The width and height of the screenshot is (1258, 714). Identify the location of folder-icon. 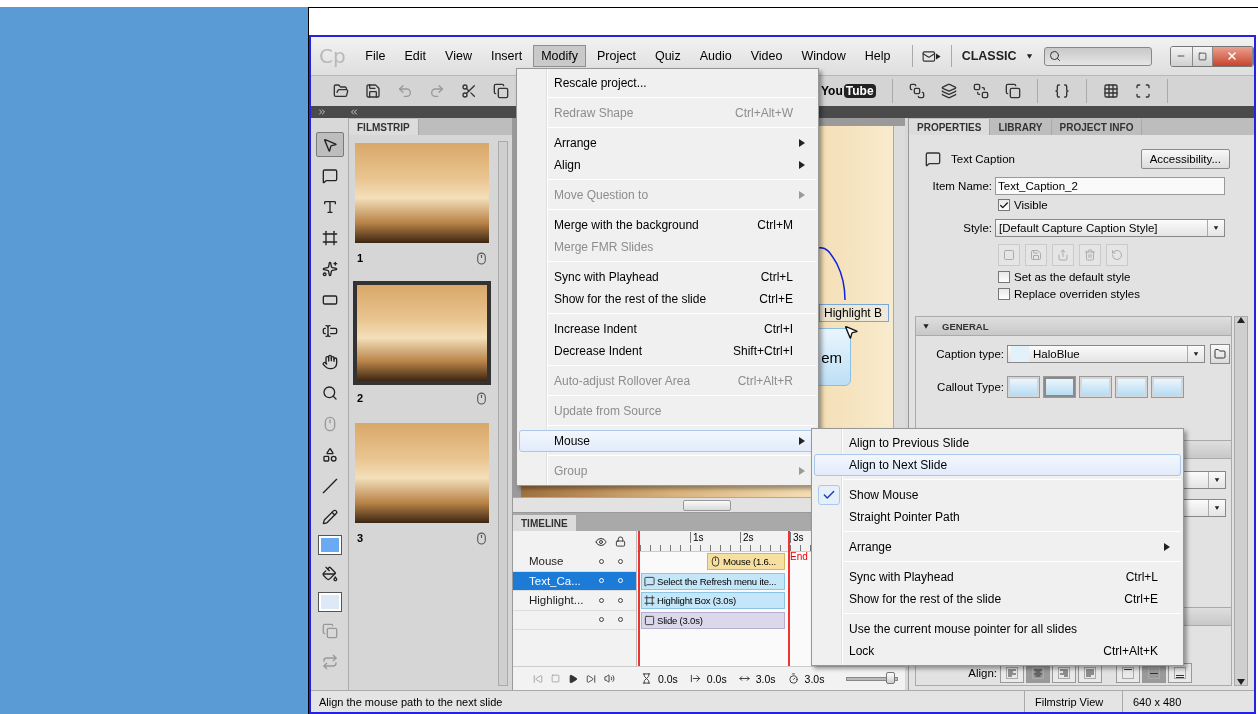
(341, 91).